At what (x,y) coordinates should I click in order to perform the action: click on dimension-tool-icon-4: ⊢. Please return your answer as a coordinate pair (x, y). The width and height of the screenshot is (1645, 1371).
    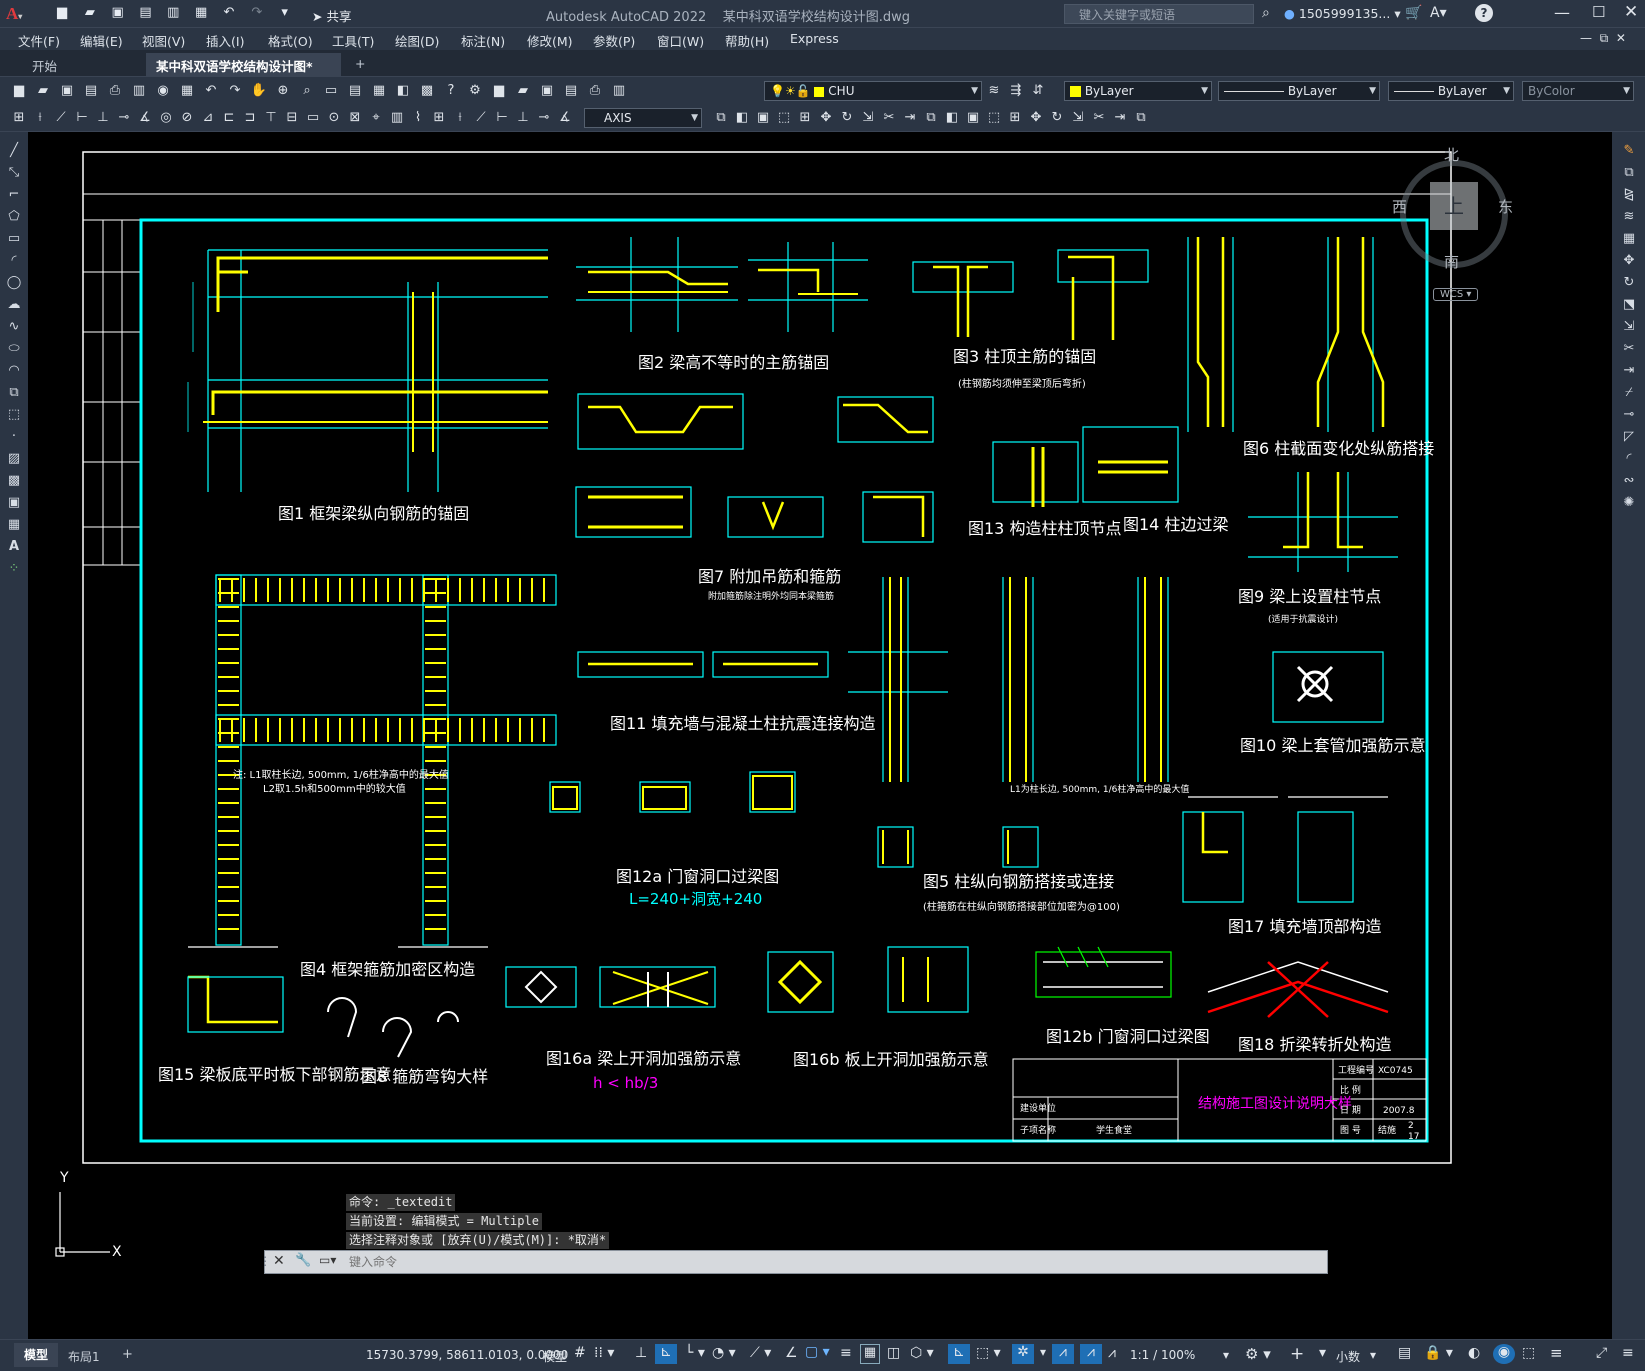
    Looking at the image, I should click on (82, 118).